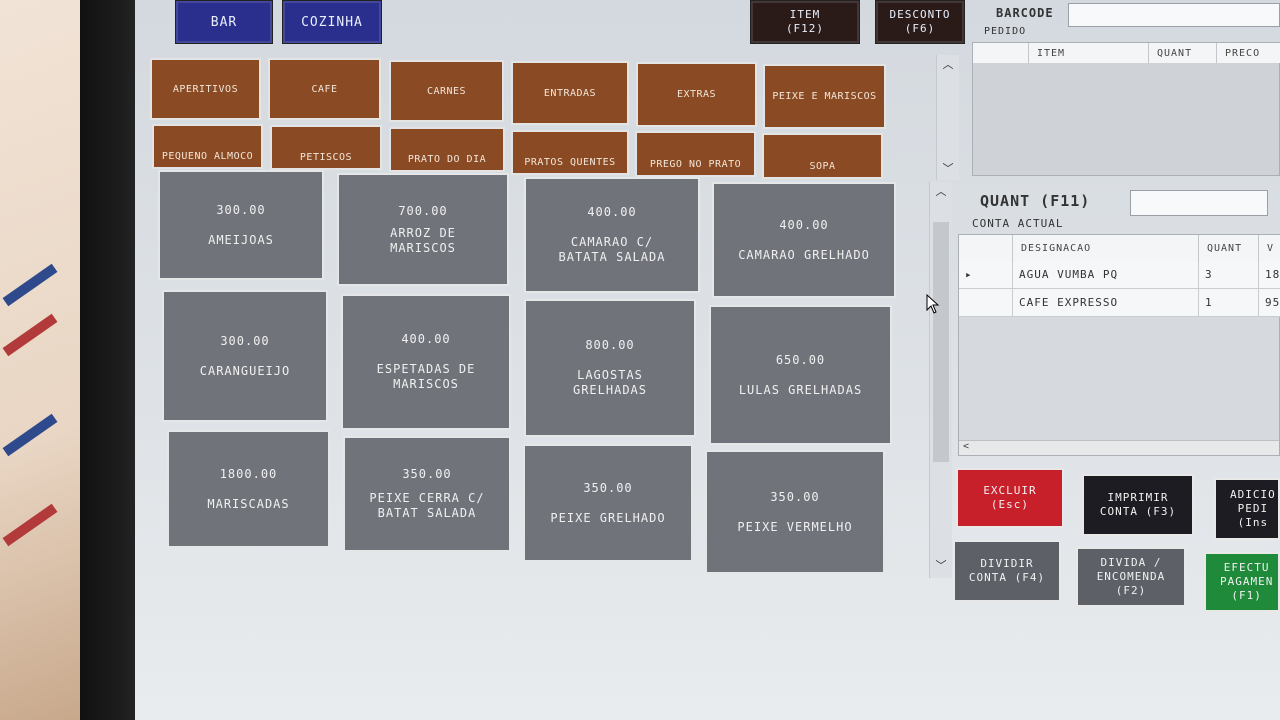 This screenshot has height=720, width=1280. What do you see at coordinates (608, 503) in the screenshot?
I see `product-tile: 350.00 PEIXE GRELHADO` at bounding box center [608, 503].